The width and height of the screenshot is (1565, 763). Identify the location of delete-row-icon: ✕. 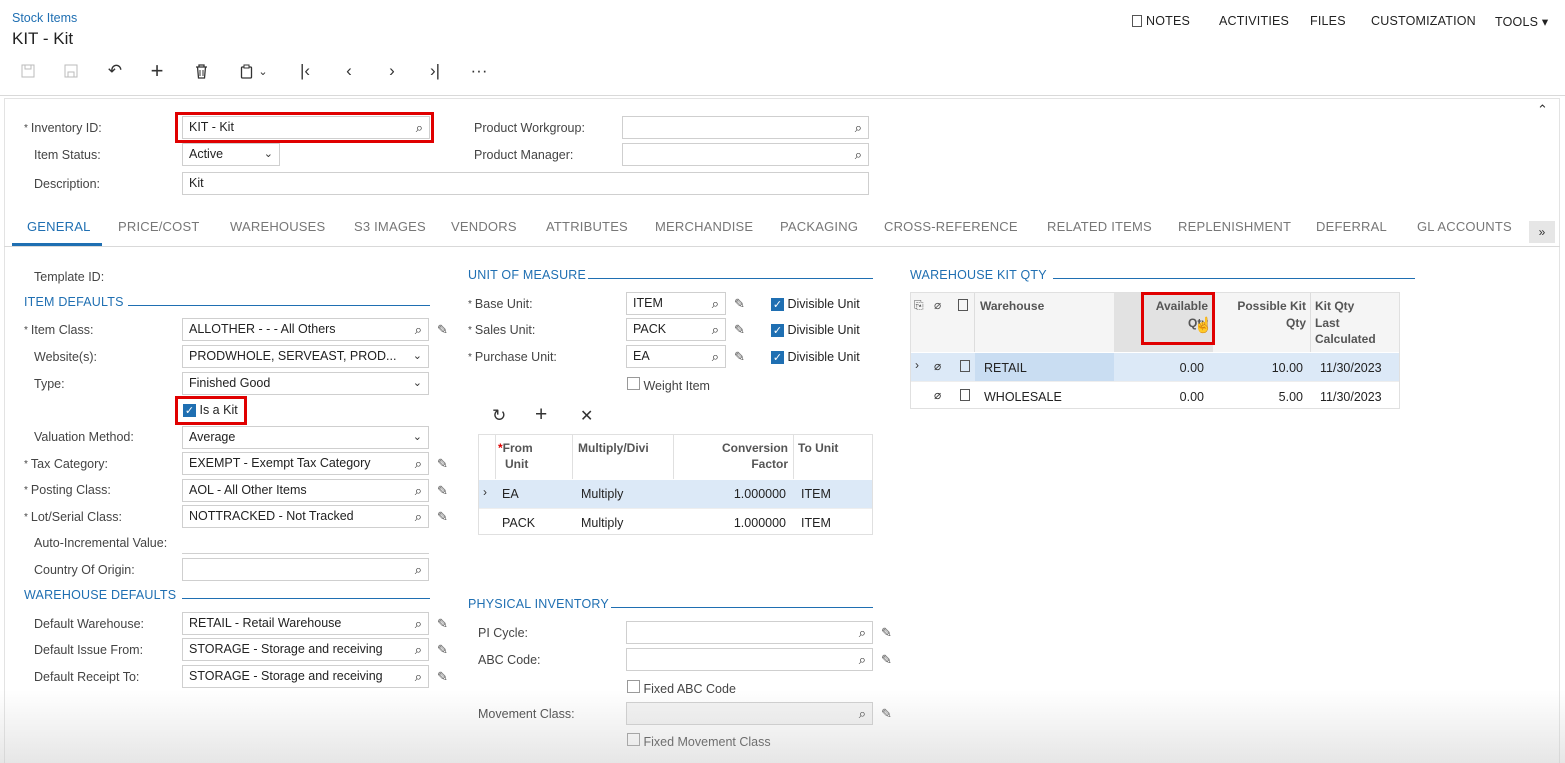
(586, 416).